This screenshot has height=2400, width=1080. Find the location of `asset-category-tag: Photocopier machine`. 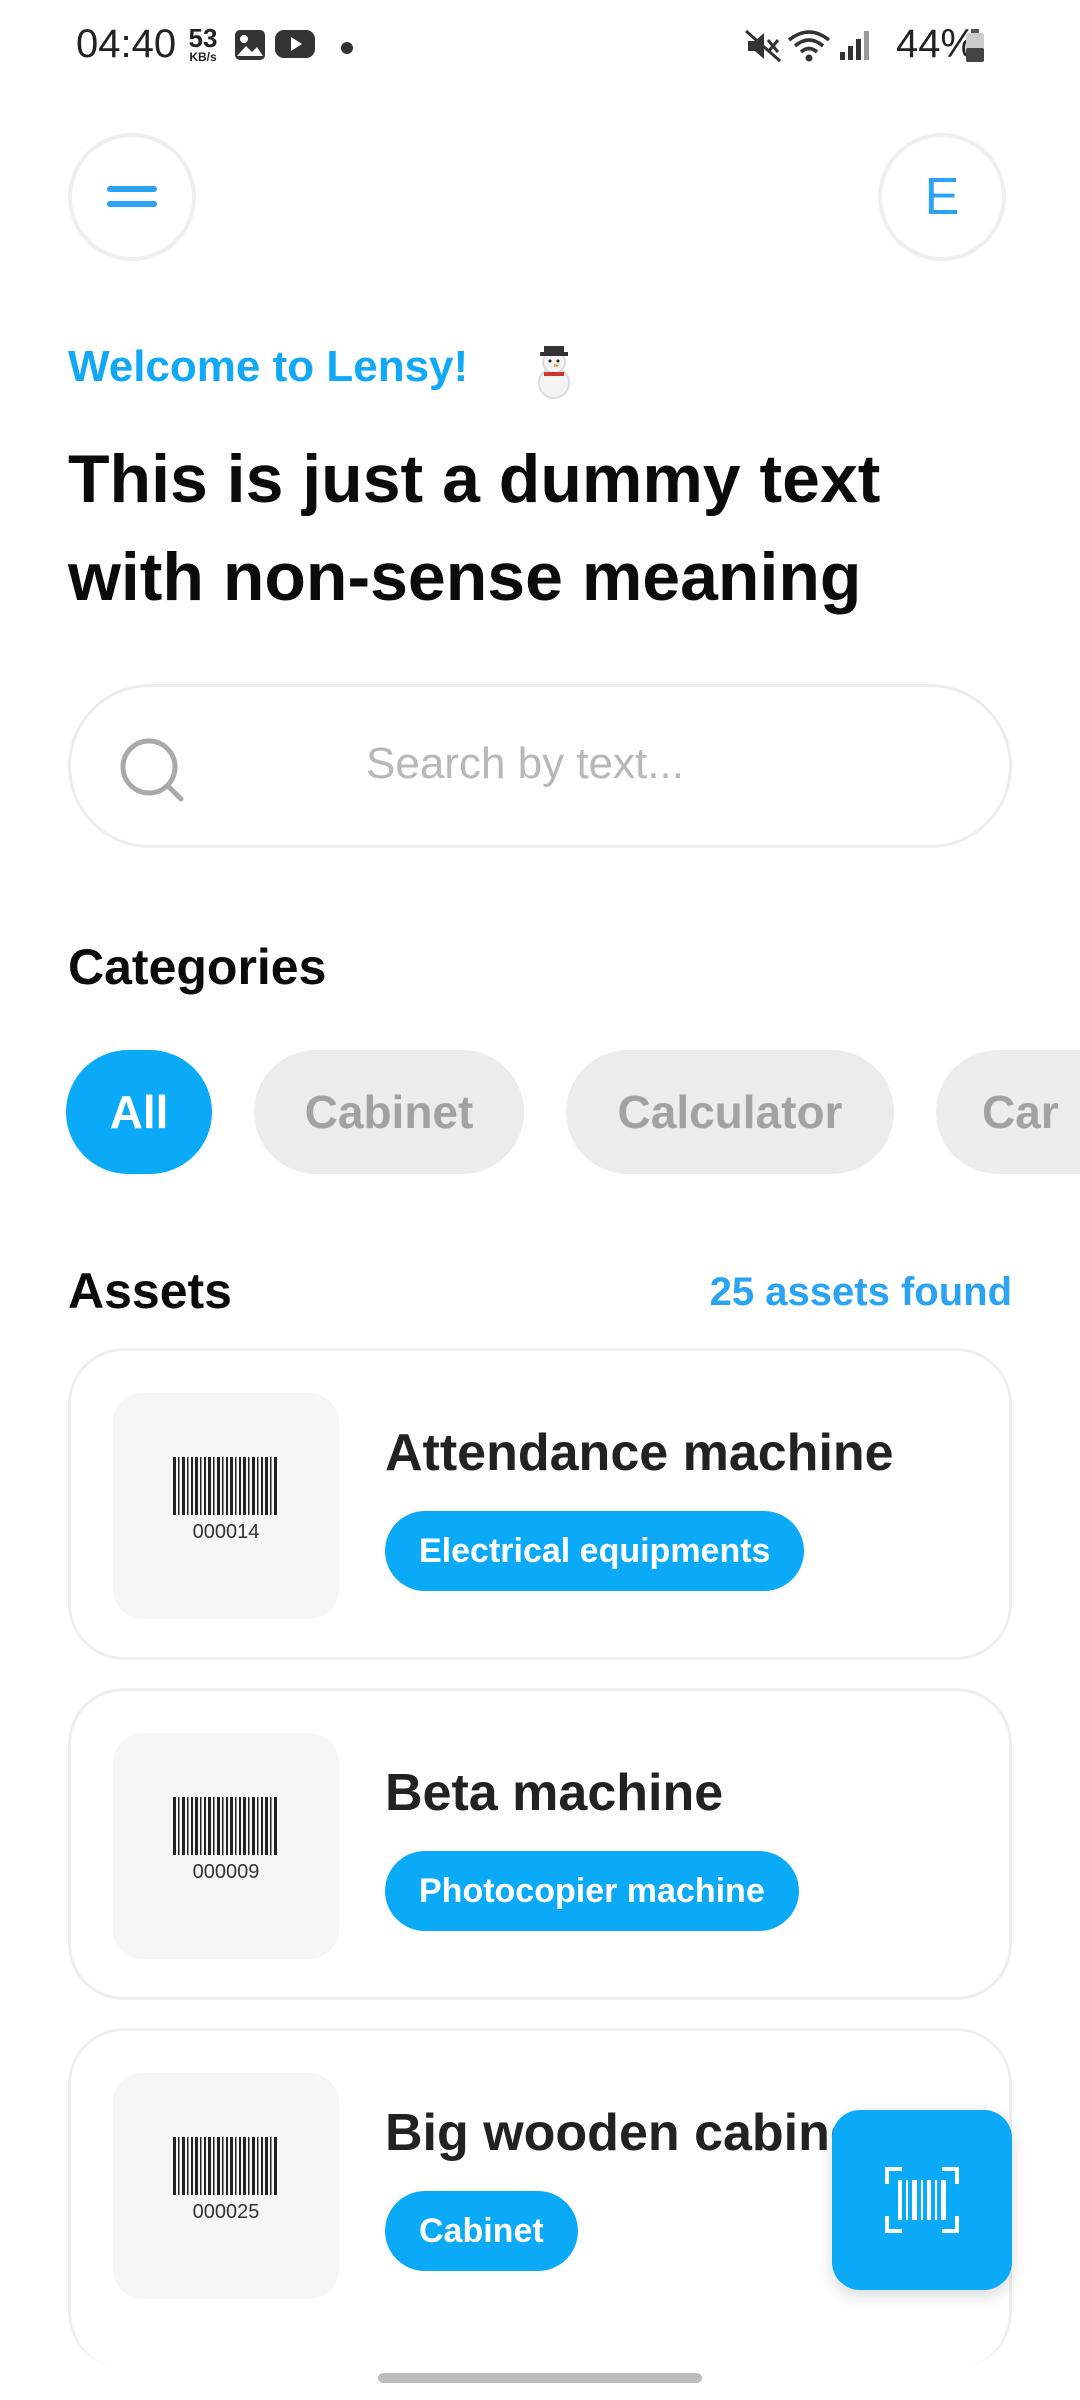

asset-category-tag: Photocopier machine is located at coordinates (592, 1891).